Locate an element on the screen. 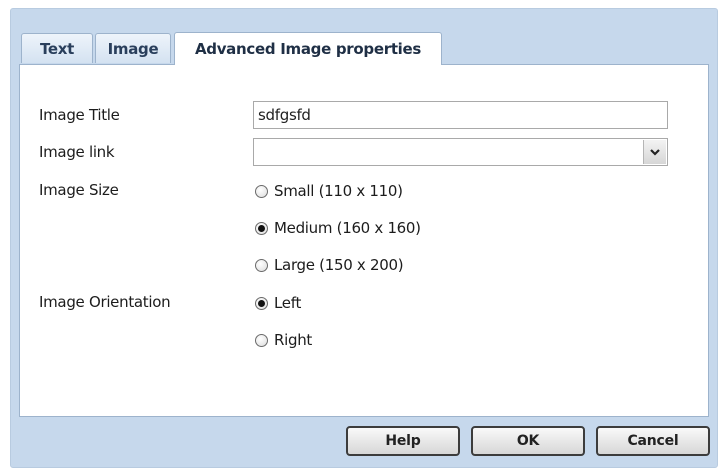  image-orientation-label: Image Orientation is located at coordinates (105, 302).